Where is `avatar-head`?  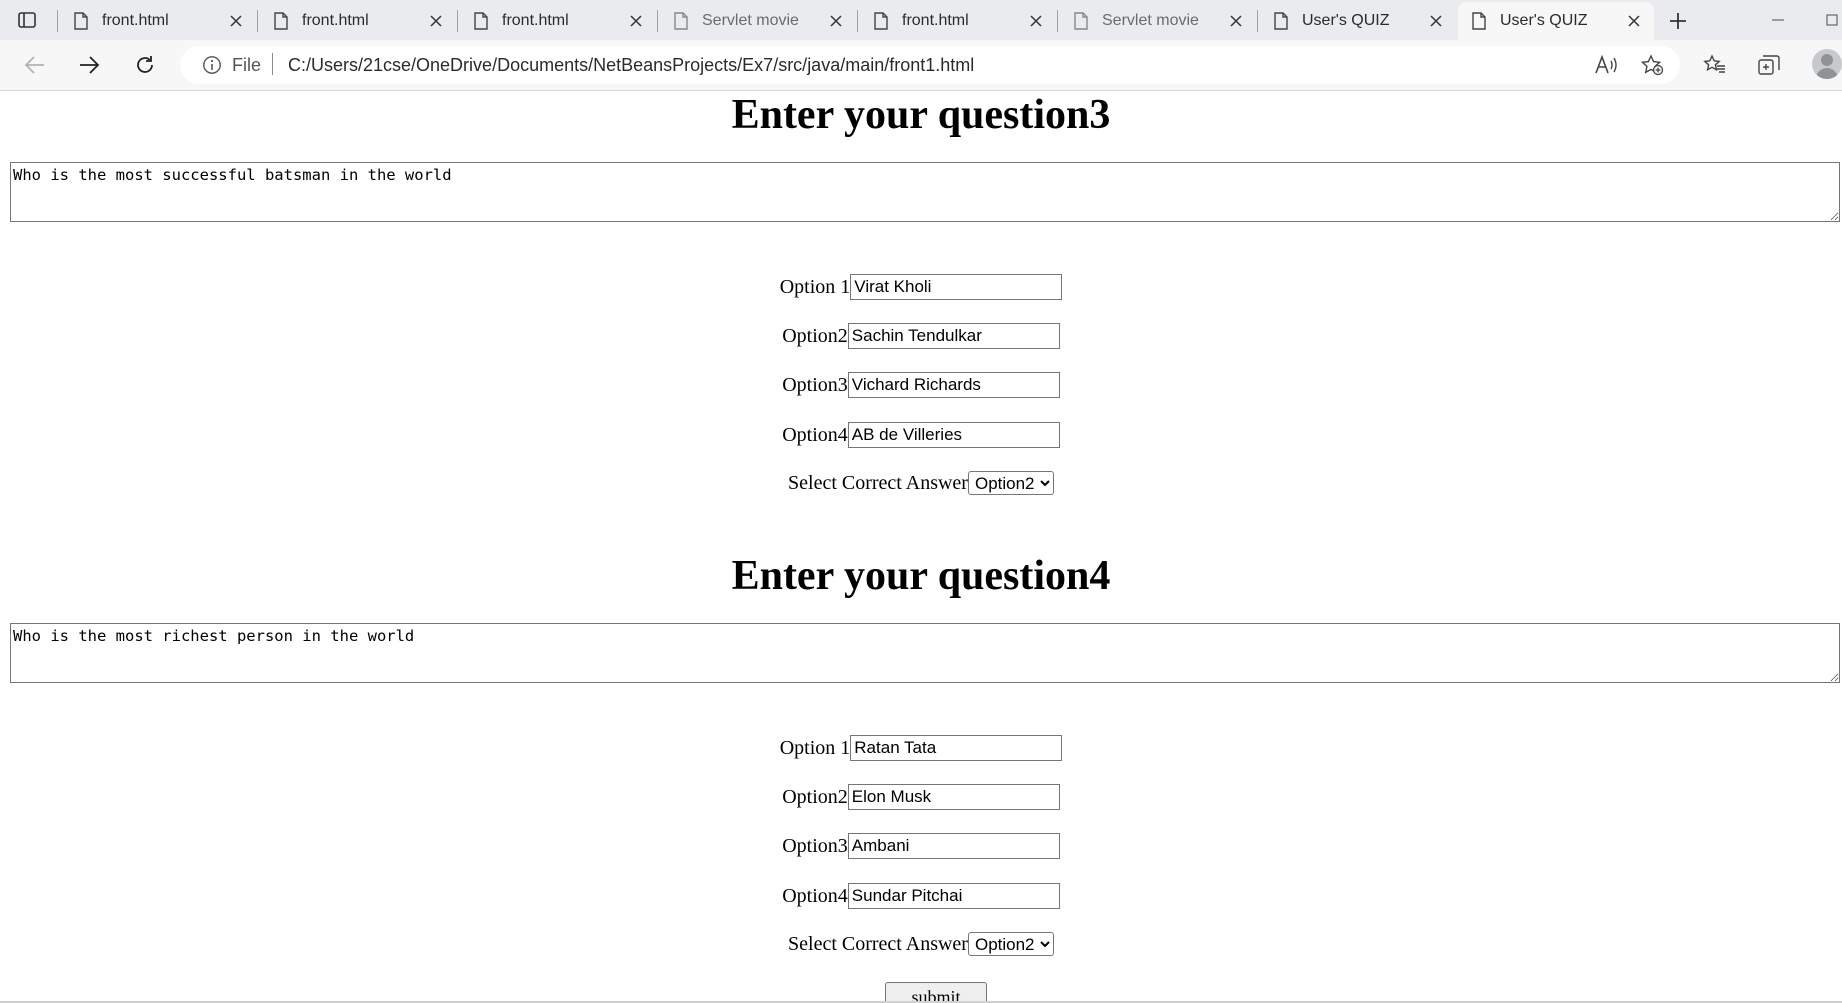
avatar-head is located at coordinates (1827, 60).